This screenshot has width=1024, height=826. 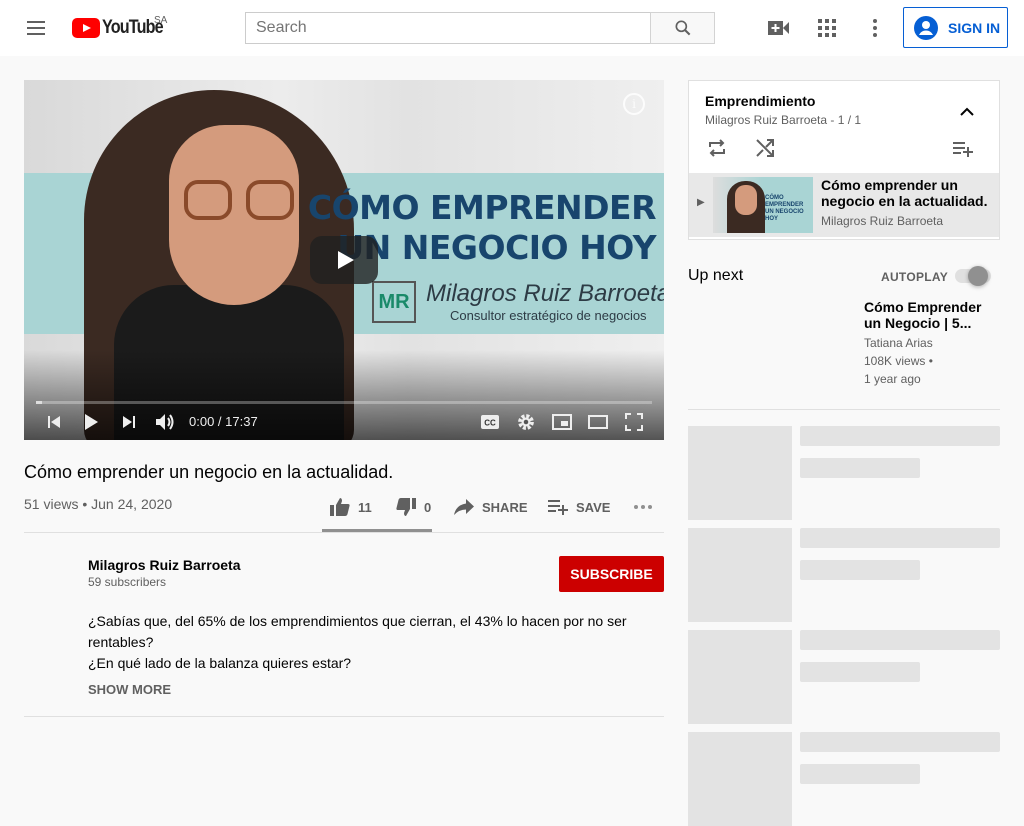 I want to click on share-button: SHARE, so click(x=491, y=507).